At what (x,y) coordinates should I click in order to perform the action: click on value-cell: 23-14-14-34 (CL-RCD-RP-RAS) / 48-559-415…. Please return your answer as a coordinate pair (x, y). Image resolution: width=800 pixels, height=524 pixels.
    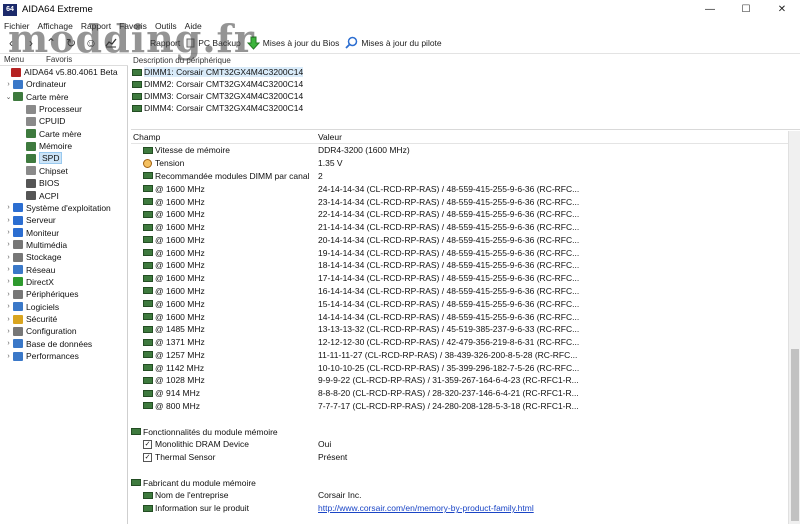
    Looking at the image, I should click on (449, 201).